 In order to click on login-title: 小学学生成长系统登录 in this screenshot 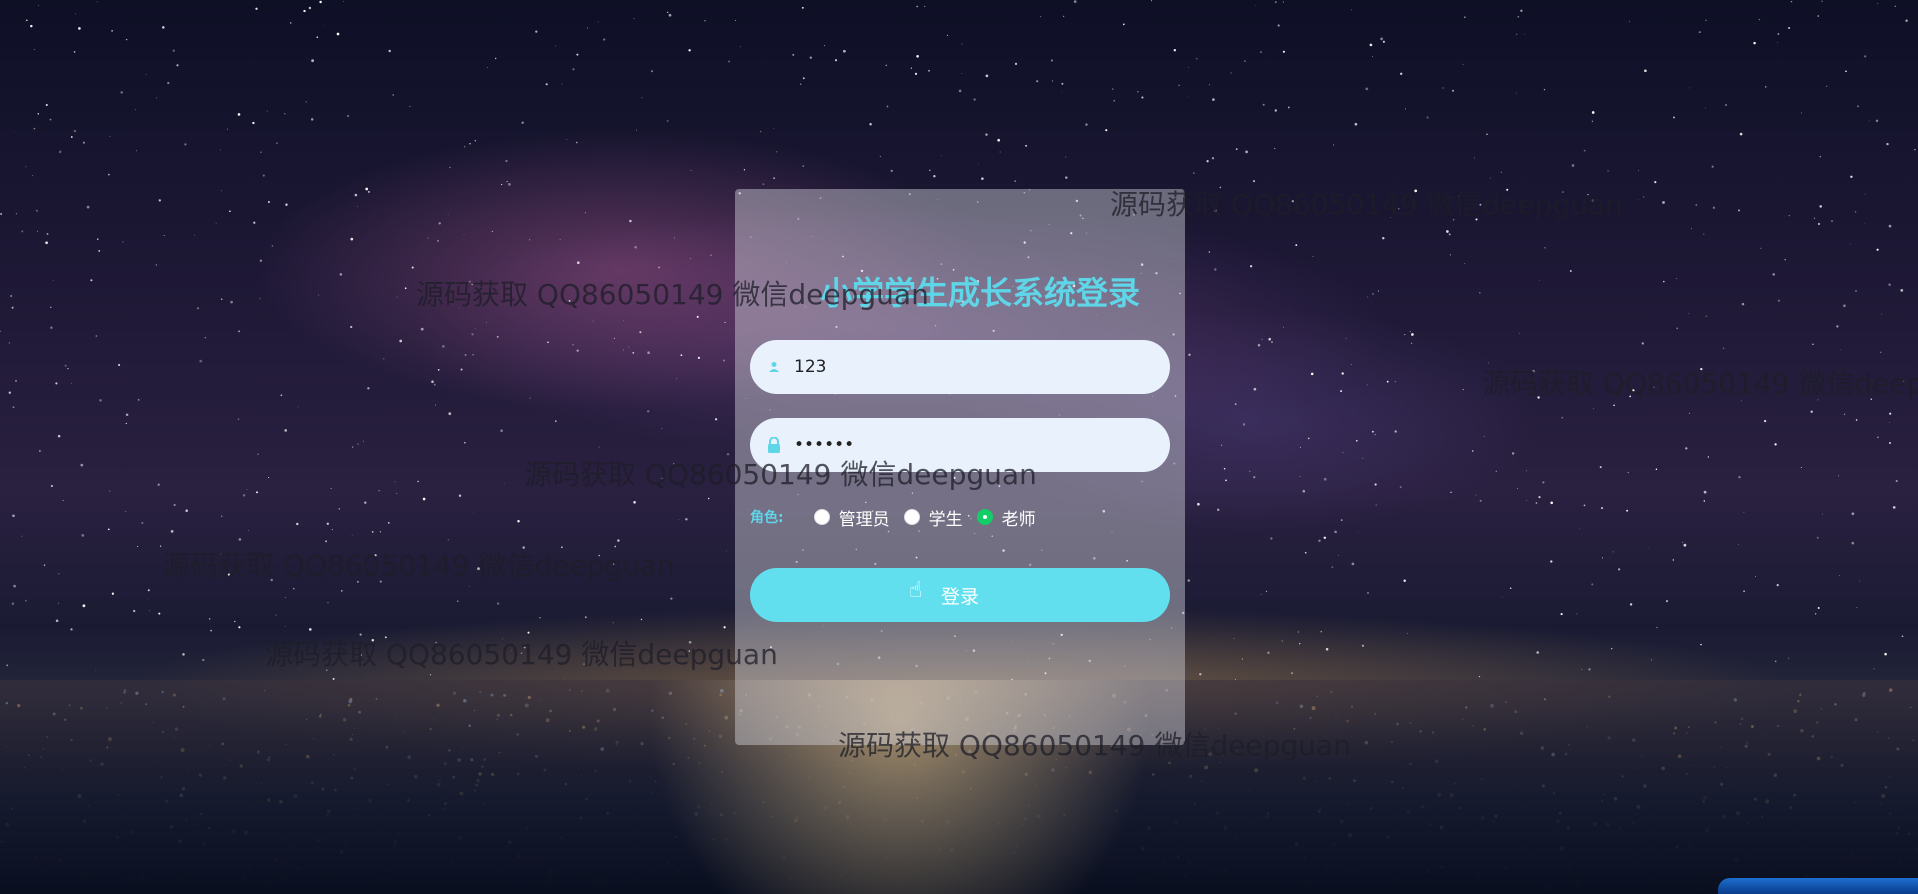, I will do `click(979, 293)`.